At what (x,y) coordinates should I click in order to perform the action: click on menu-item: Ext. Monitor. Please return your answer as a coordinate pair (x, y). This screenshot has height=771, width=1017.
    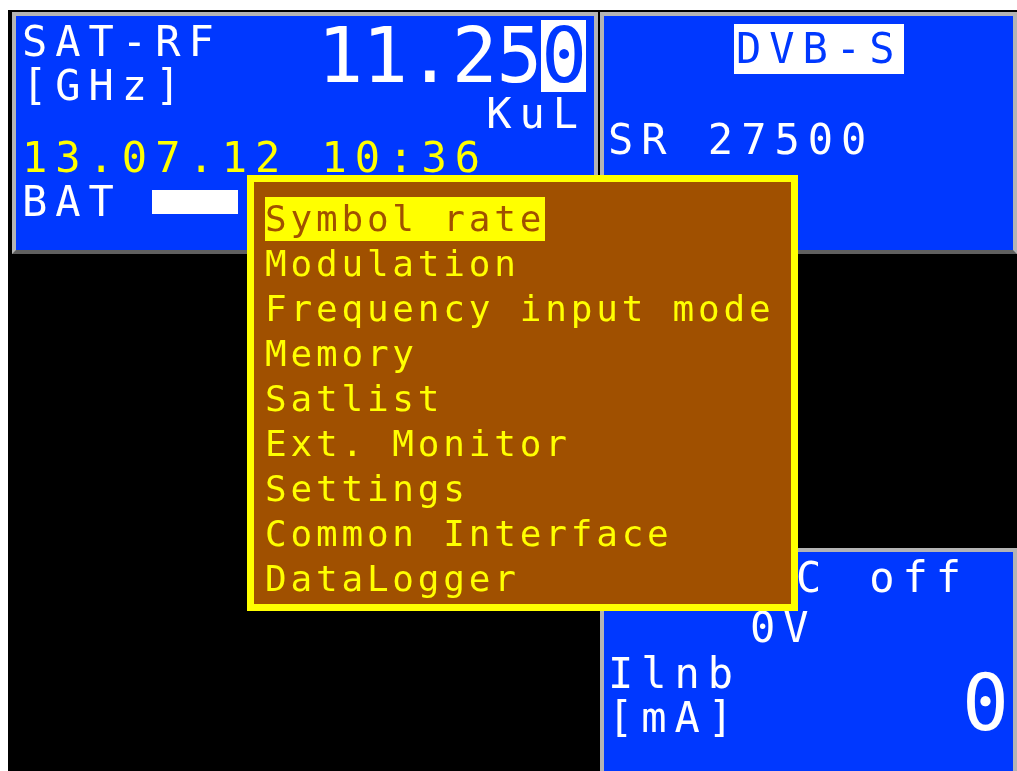
    Looking at the image, I should click on (418, 443).